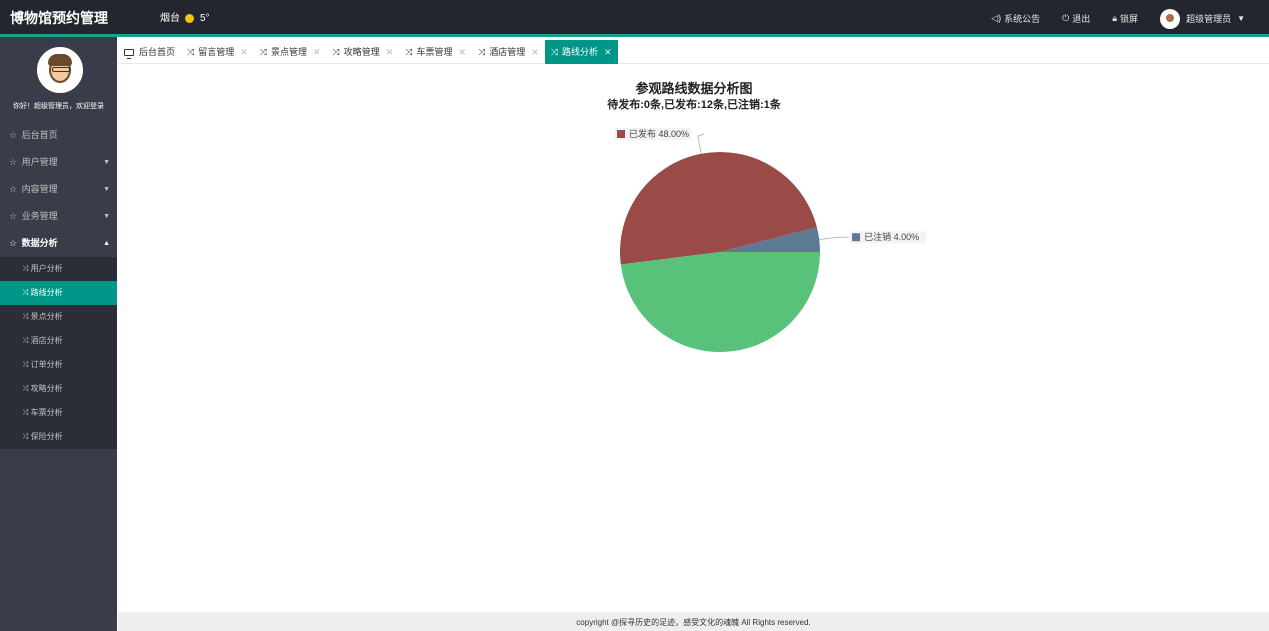 The image size is (1269, 631). I want to click on sidebar-item-home: ☆ 后台首页, so click(58, 135).